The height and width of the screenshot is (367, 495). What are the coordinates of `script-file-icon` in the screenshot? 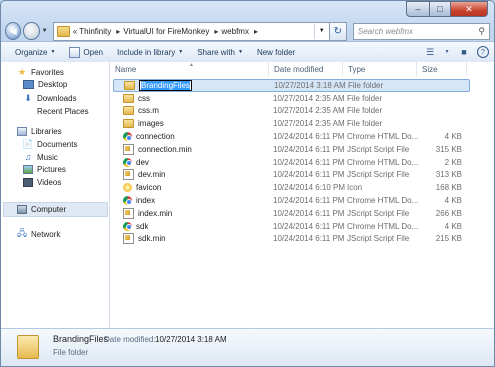 It's located at (128, 213).